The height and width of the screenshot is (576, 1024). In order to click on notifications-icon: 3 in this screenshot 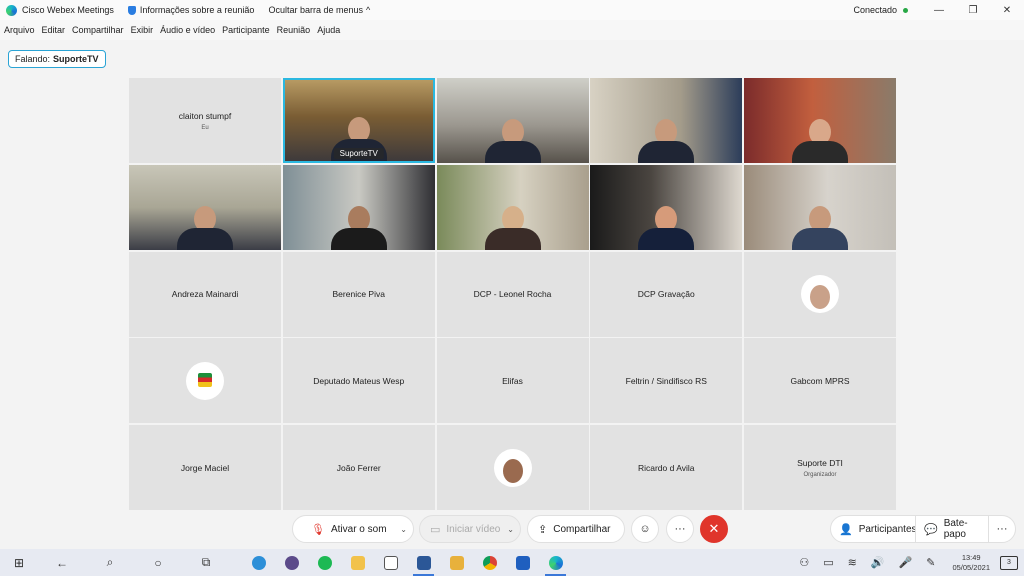, I will do `click(1009, 562)`.